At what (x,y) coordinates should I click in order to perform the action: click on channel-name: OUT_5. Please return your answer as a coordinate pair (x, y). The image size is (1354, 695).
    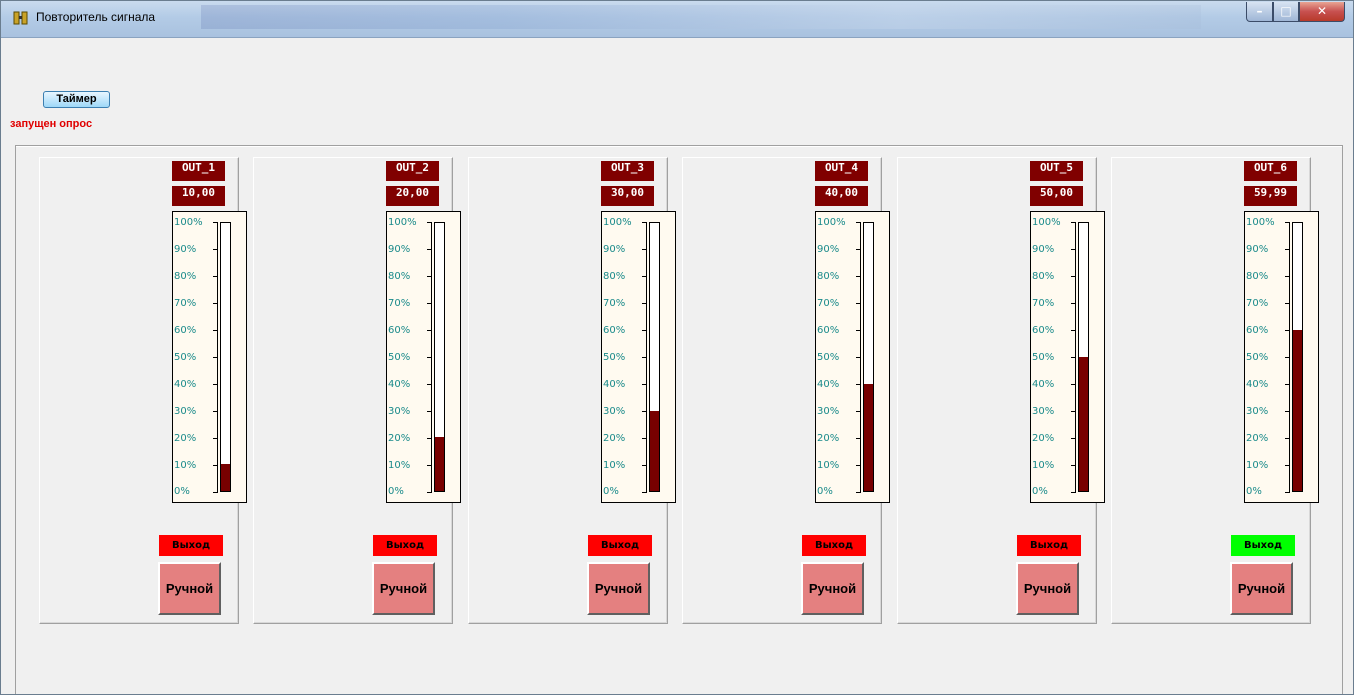
    Looking at the image, I should click on (1056, 171).